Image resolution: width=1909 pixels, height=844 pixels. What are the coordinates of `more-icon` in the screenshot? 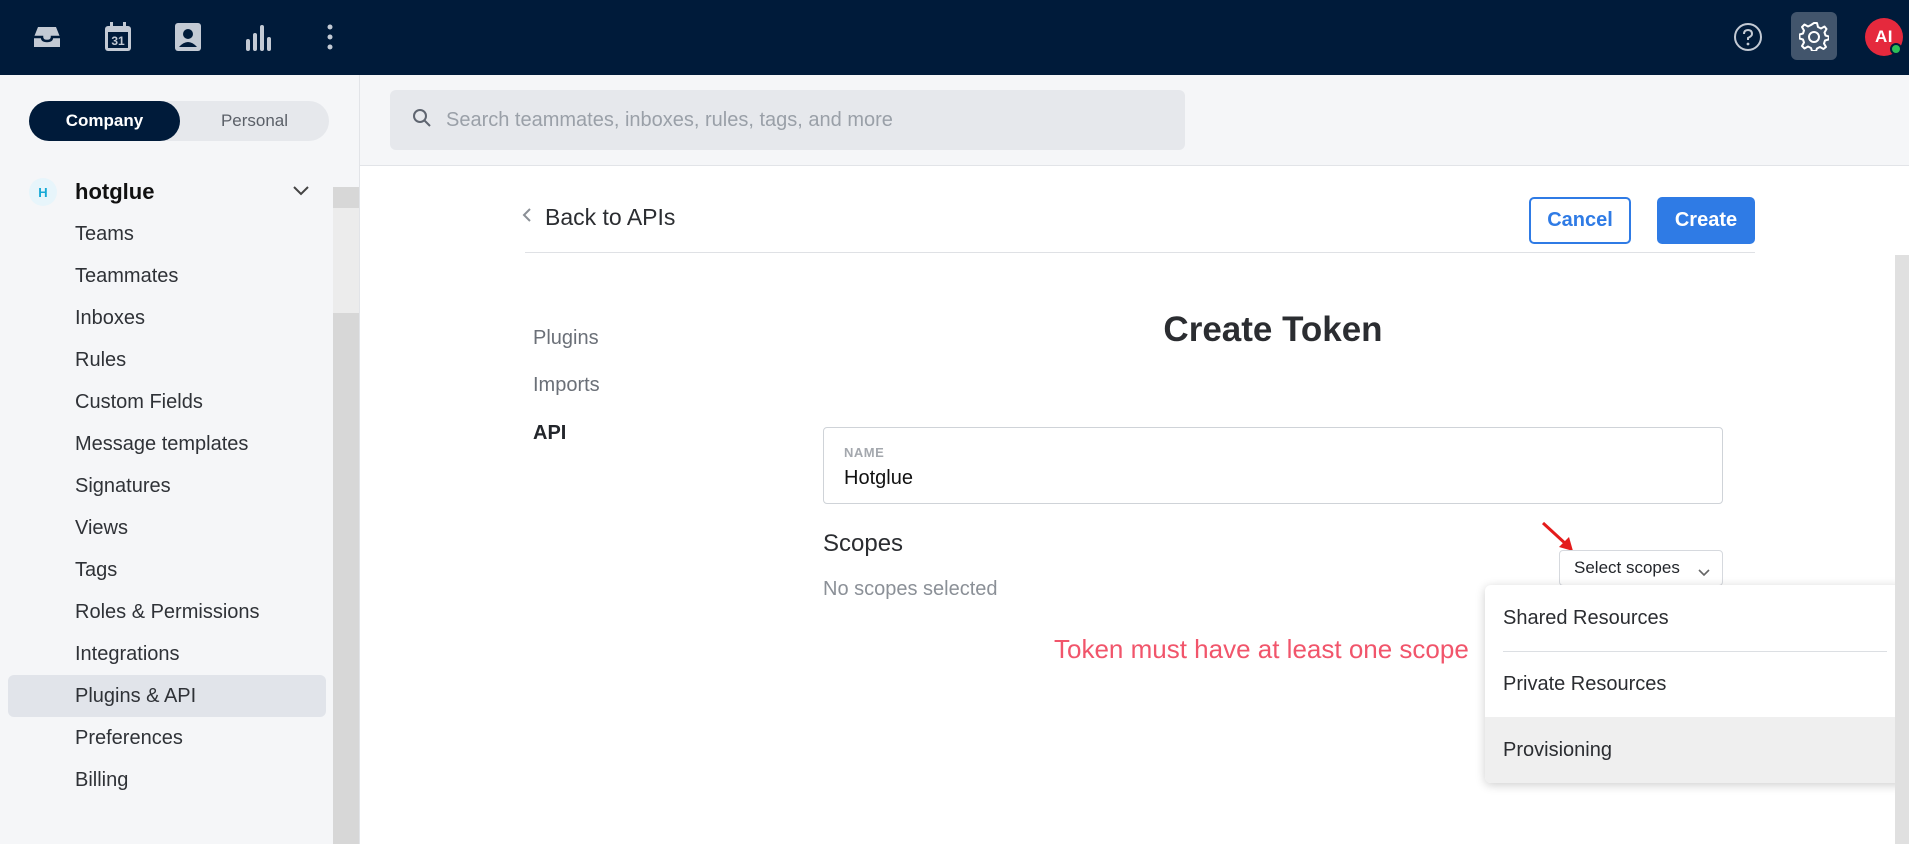 It's located at (330, 37).